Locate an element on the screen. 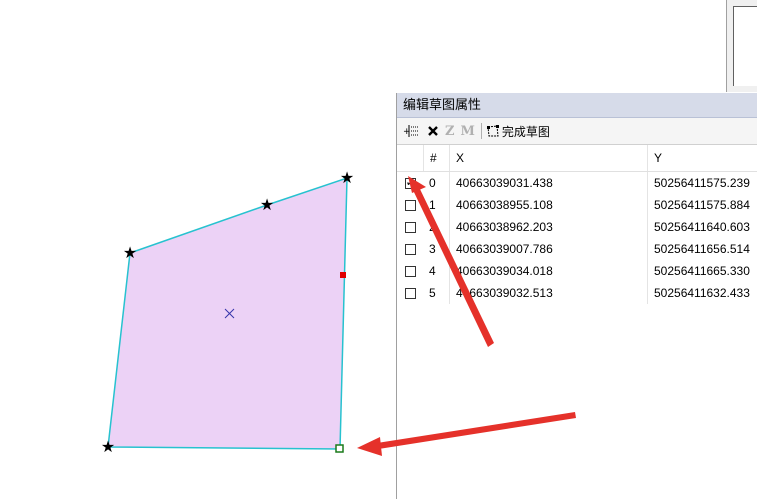 The height and width of the screenshot is (499, 757). row-y-value: 50256411665.330 is located at coordinates (702, 271).